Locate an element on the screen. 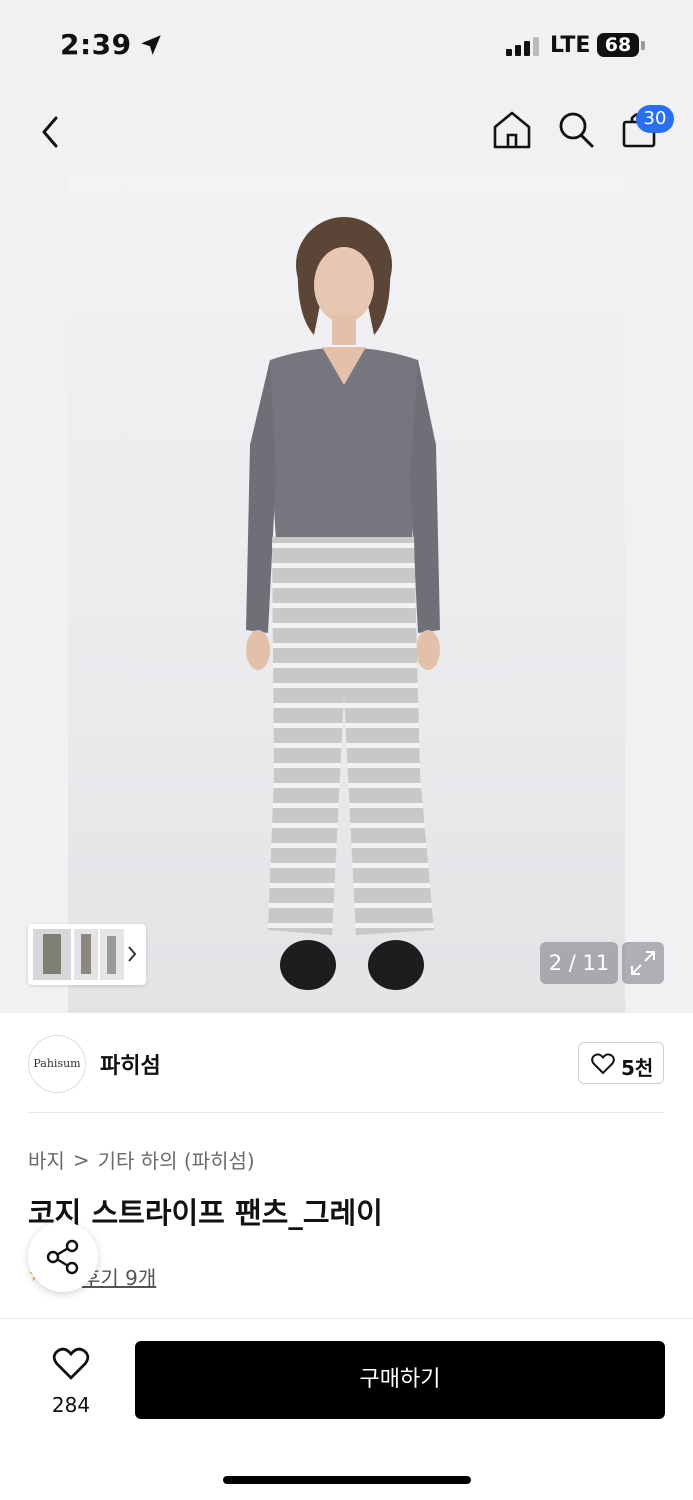 The height and width of the screenshot is (1500, 693). status-time: 2:39 is located at coordinates (96, 44).